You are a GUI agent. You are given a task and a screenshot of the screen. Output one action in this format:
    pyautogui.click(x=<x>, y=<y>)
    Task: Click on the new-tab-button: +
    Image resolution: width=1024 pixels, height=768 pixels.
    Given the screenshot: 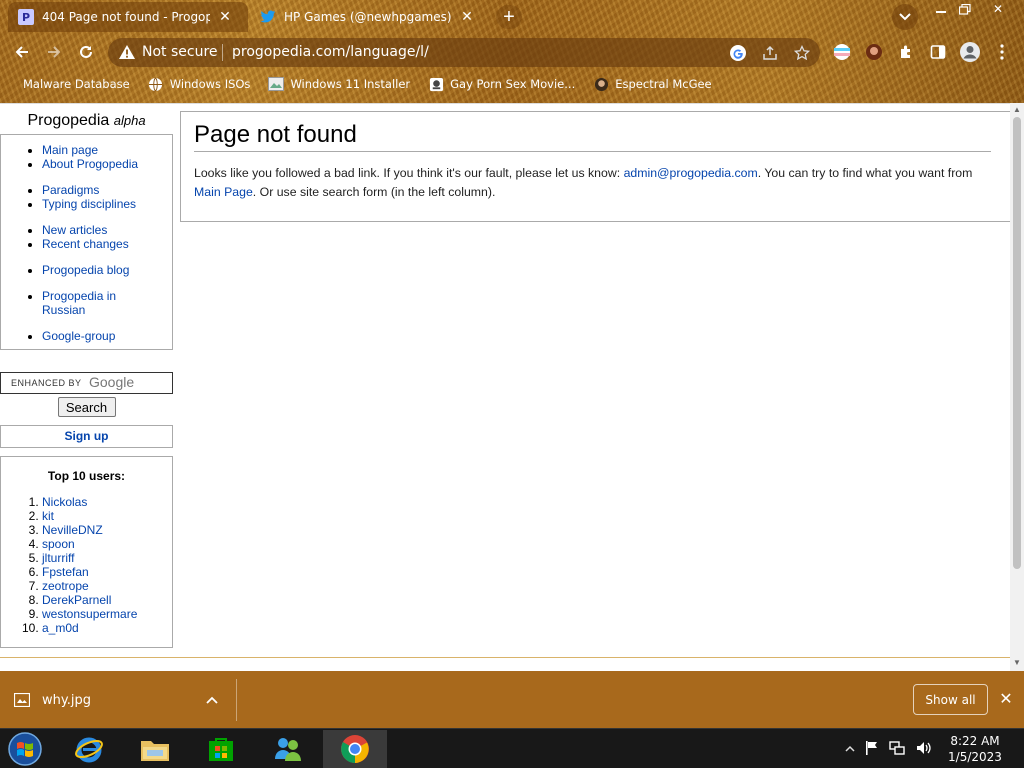 What is the action you would take?
    pyautogui.click(x=509, y=17)
    